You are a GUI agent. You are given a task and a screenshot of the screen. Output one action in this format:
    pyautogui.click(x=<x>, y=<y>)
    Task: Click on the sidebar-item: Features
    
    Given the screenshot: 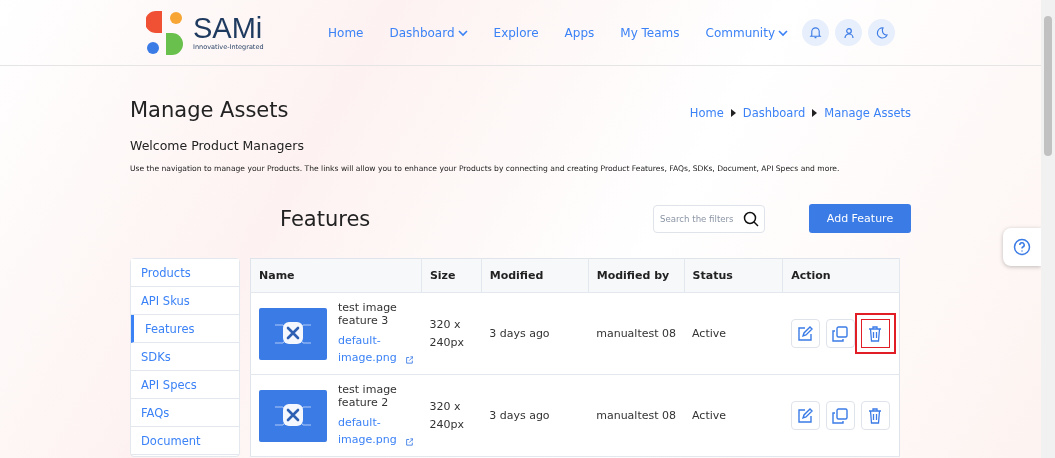 What is the action you would take?
    pyautogui.click(x=185, y=329)
    